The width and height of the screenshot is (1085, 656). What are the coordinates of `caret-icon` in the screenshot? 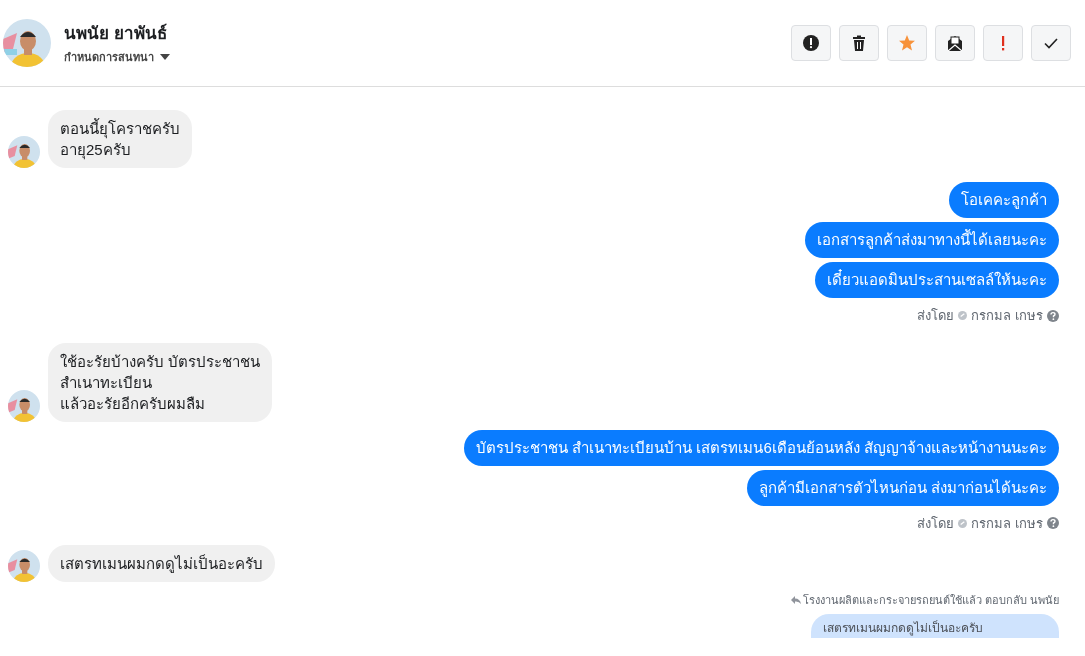 It's located at (165, 56).